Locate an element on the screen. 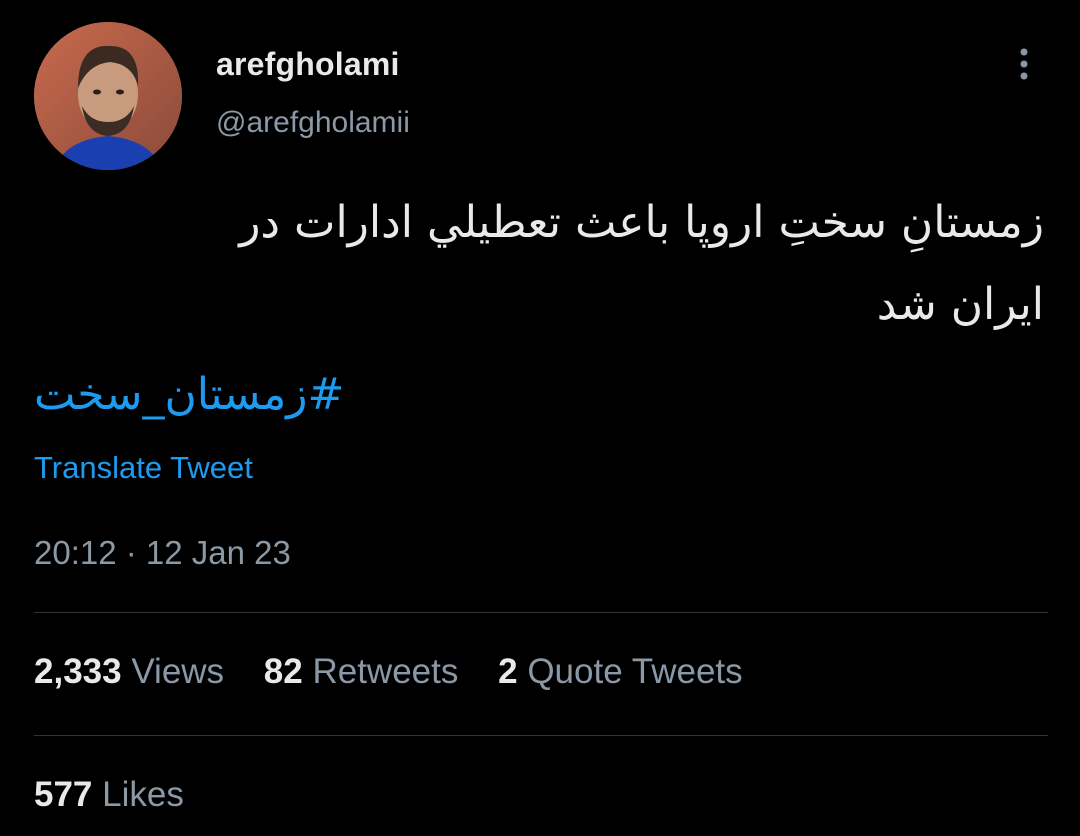 The width and height of the screenshot is (1080, 836). retweets-stat: 82 Retweets is located at coordinates (361, 672).